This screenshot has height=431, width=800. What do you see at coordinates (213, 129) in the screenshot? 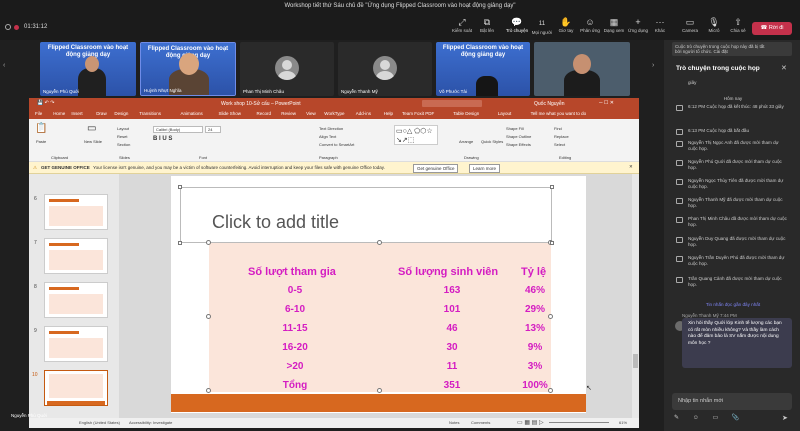
I see `font-size-select: 24` at bounding box center [213, 129].